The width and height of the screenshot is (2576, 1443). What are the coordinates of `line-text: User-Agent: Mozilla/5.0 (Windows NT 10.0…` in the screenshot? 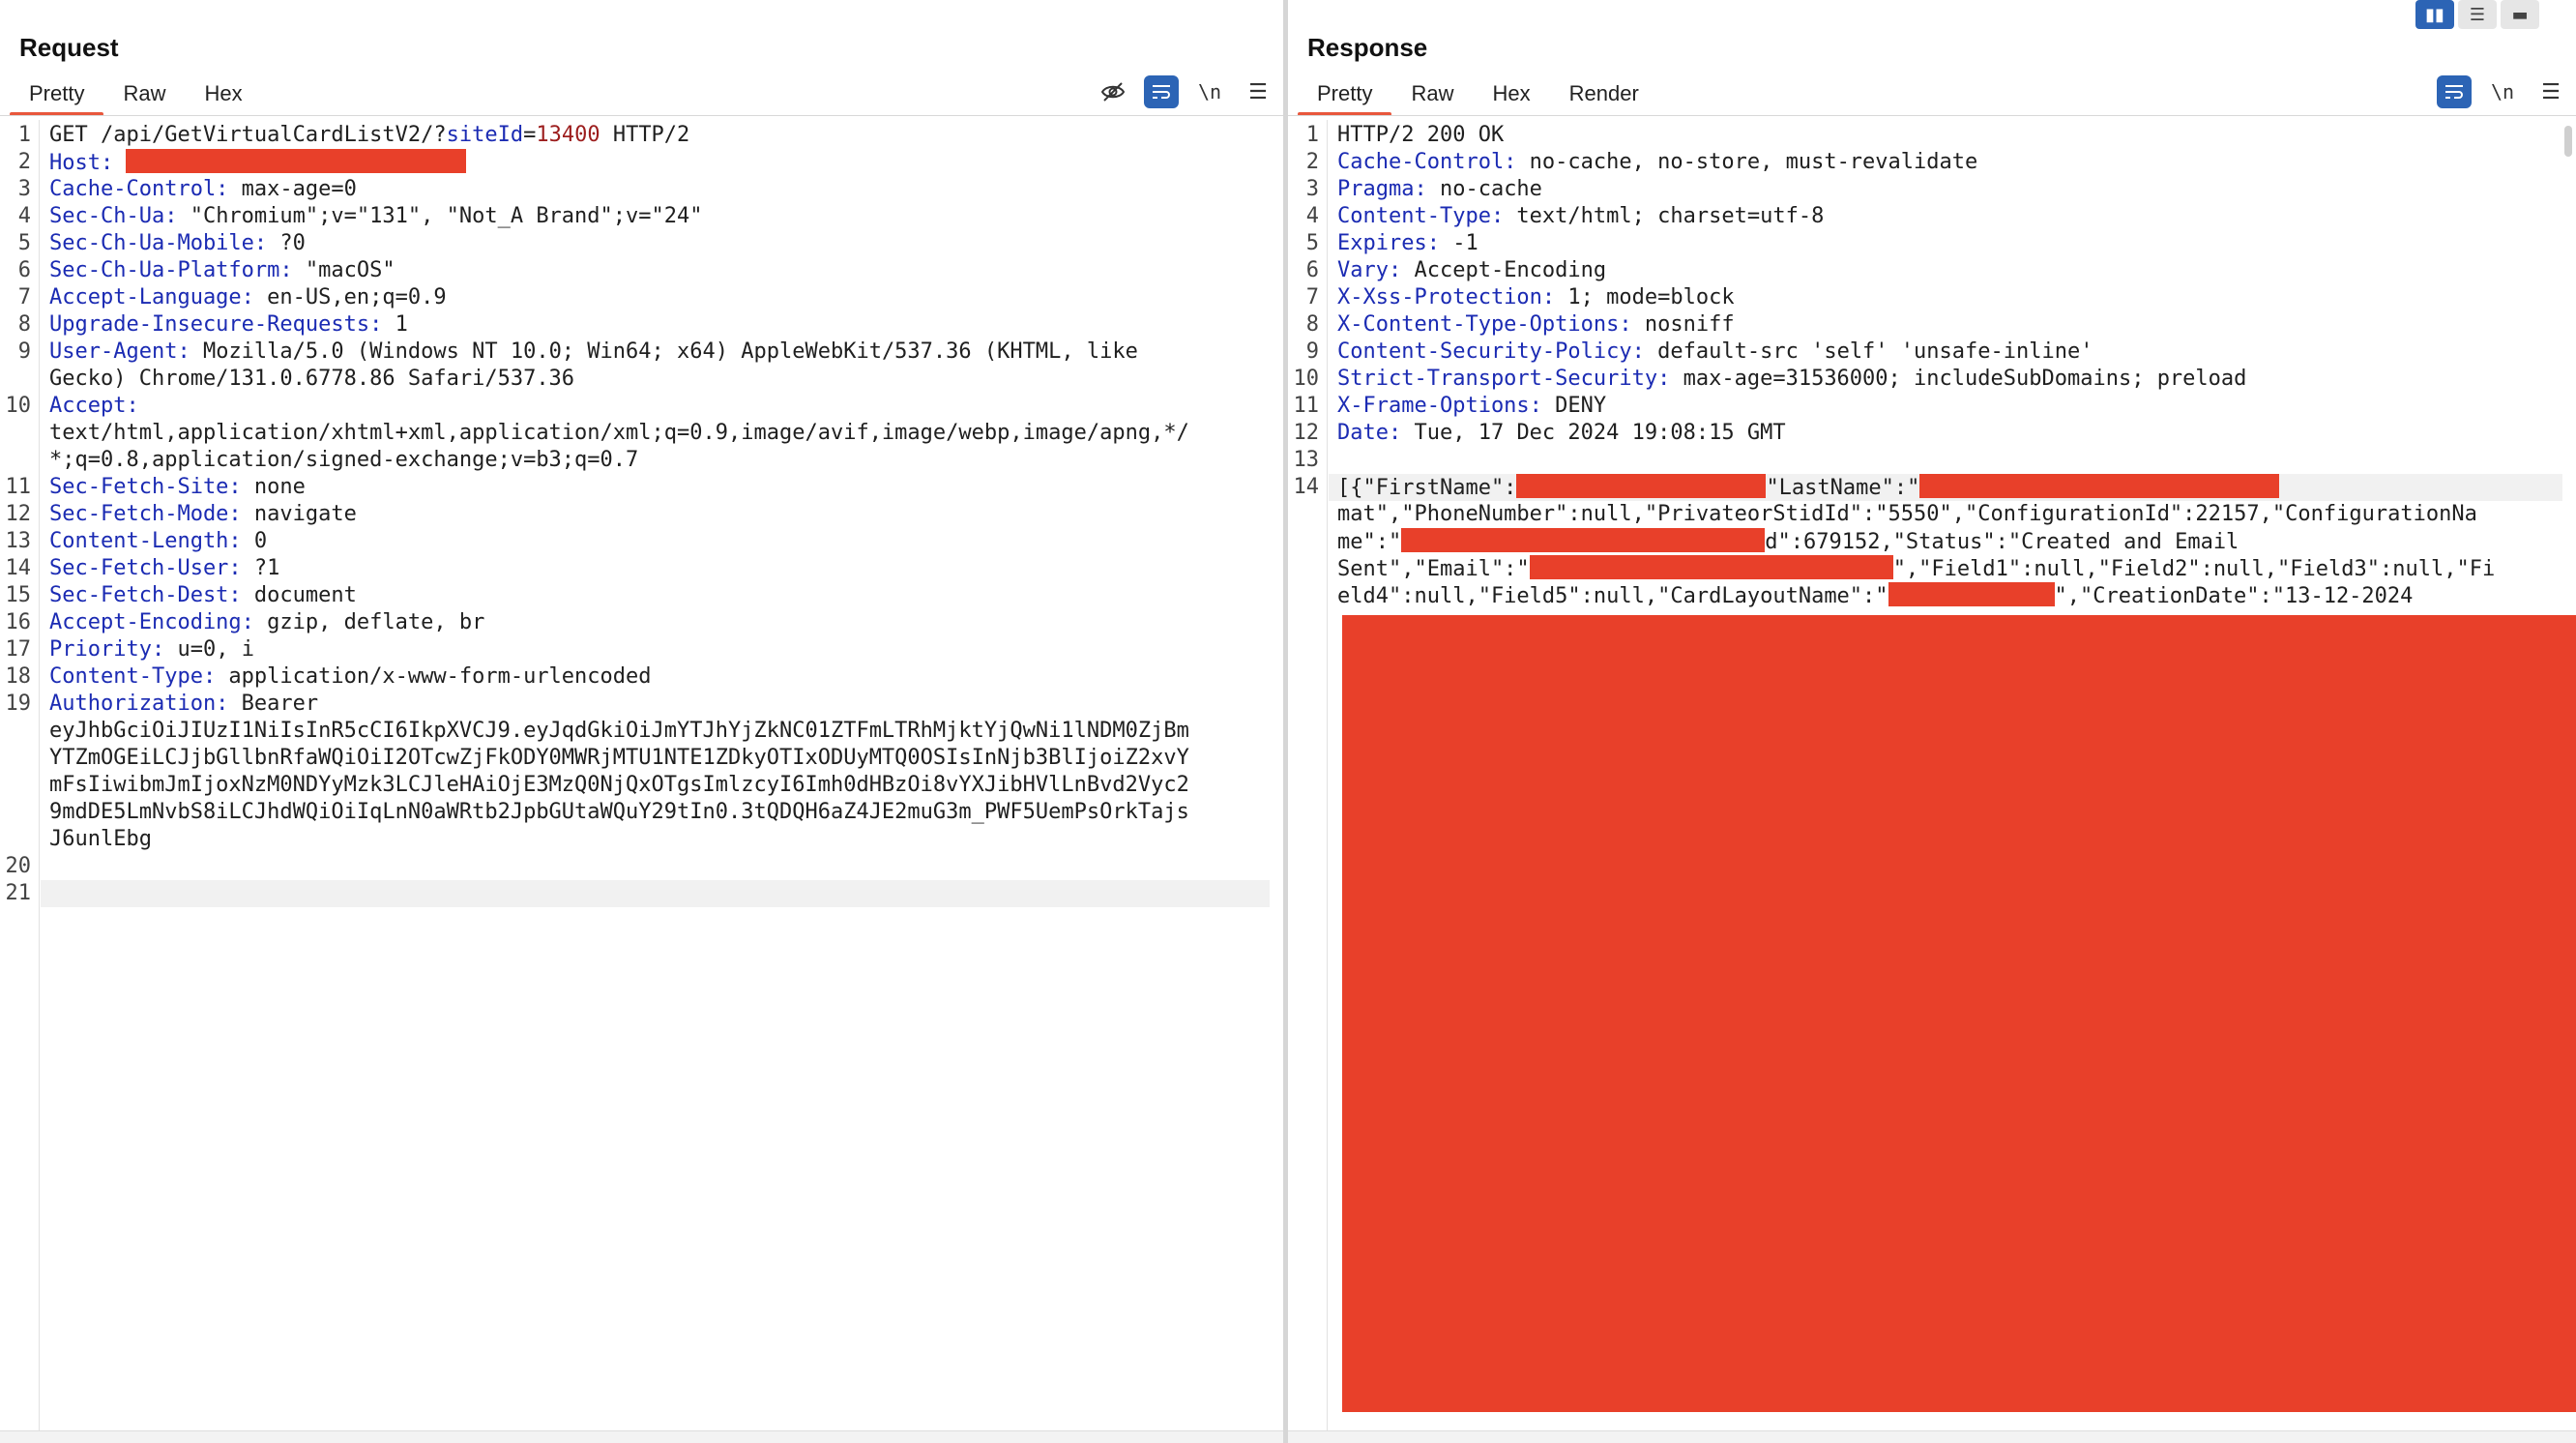 It's located at (593, 352).